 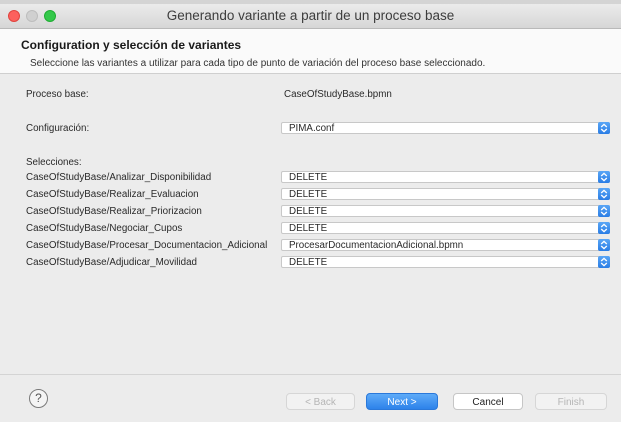 I want to click on selection-select: ProcesarDocumentacionAdicional.bpmn, so click(x=445, y=245).